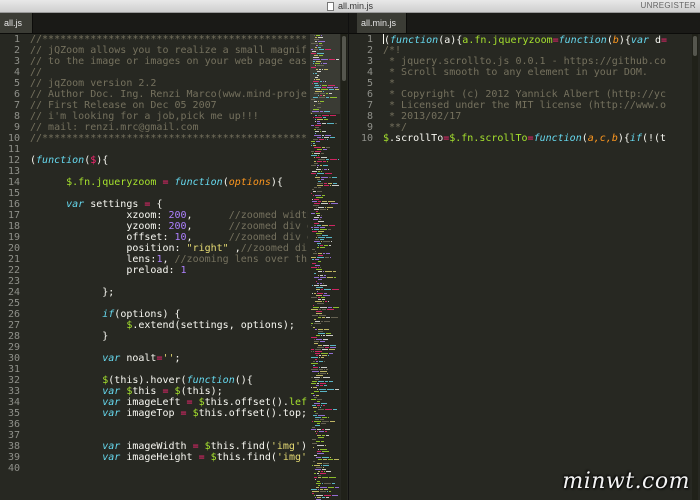  What do you see at coordinates (268, 215) in the screenshot?
I see `code-token: //zoomed width` at bounding box center [268, 215].